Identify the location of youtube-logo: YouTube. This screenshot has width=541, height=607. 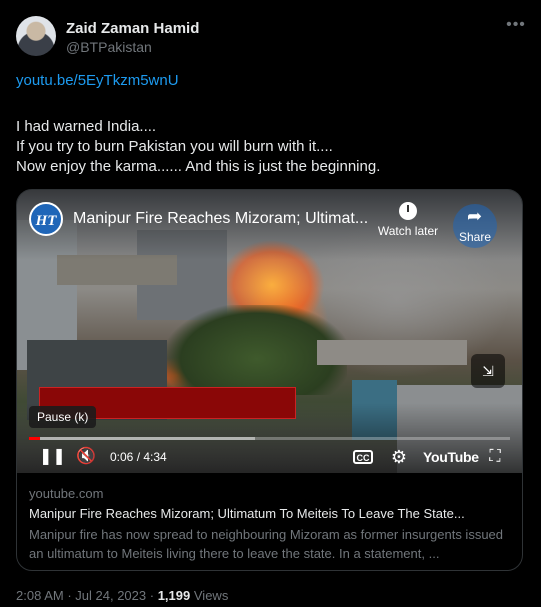
(451, 457).